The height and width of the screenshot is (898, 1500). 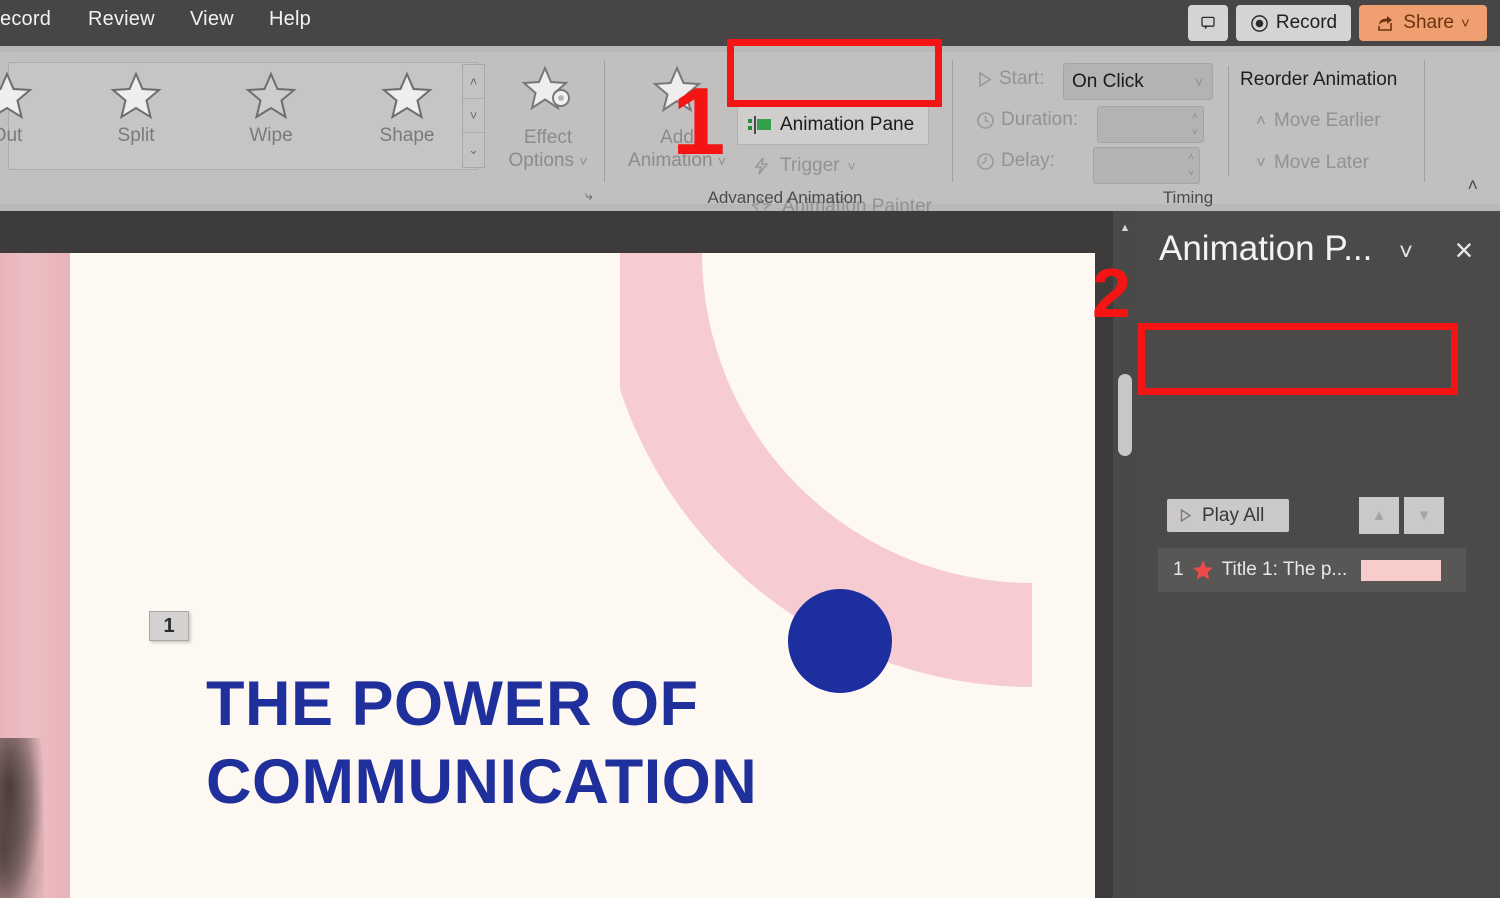 What do you see at coordinates (1424, 515) in the screenshot?
I see `reorder-down-button: ▼` at bounding box center [1424, 515].